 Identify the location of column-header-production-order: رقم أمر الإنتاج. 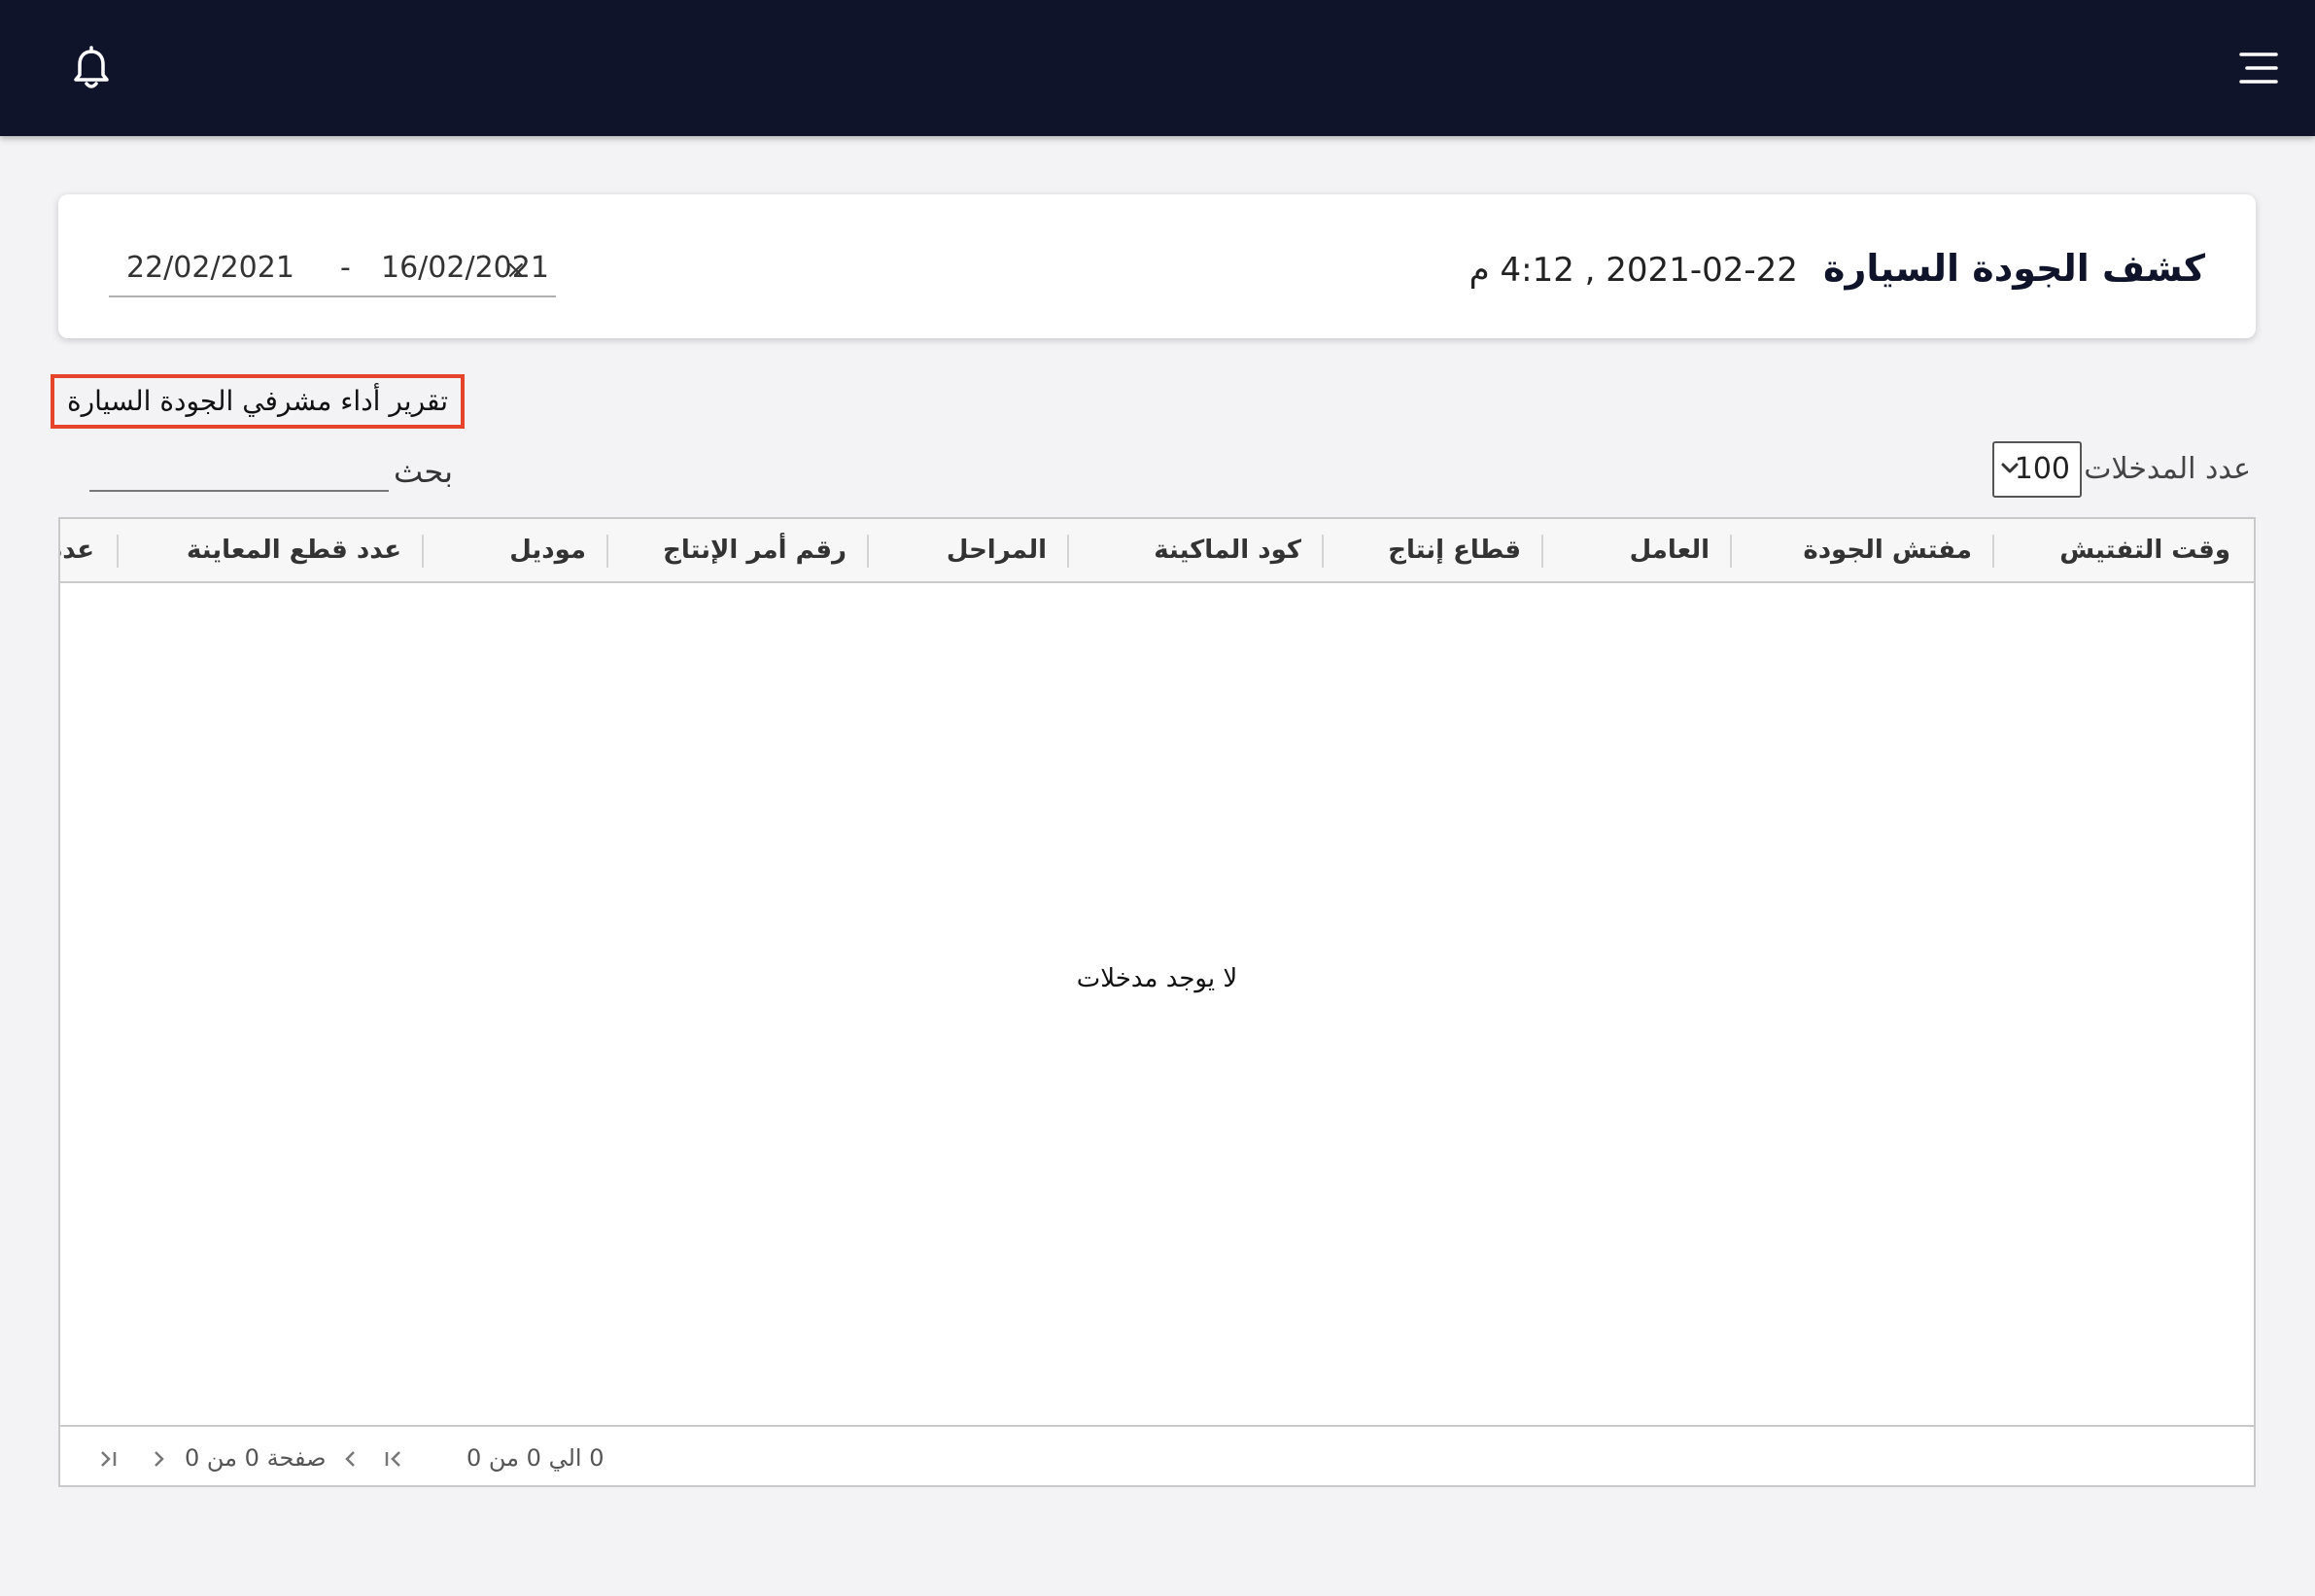
(755, 550).